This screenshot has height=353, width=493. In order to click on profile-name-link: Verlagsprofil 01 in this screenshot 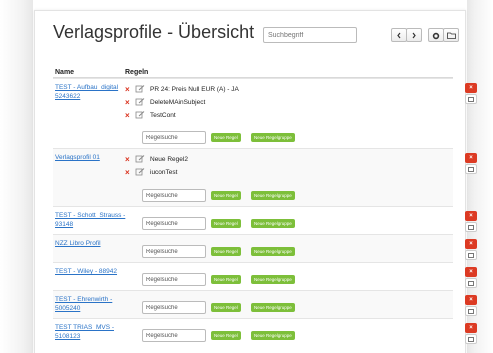, I will do `click(94, 157)`.